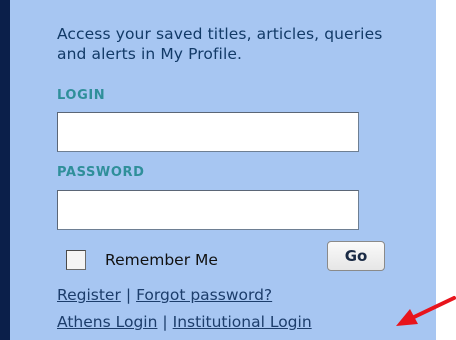 The width and height of the screenshot is (456, 340). Describe the element at coordinates (89, 295) in the screenshot. I see `register-link: Register` at that location.